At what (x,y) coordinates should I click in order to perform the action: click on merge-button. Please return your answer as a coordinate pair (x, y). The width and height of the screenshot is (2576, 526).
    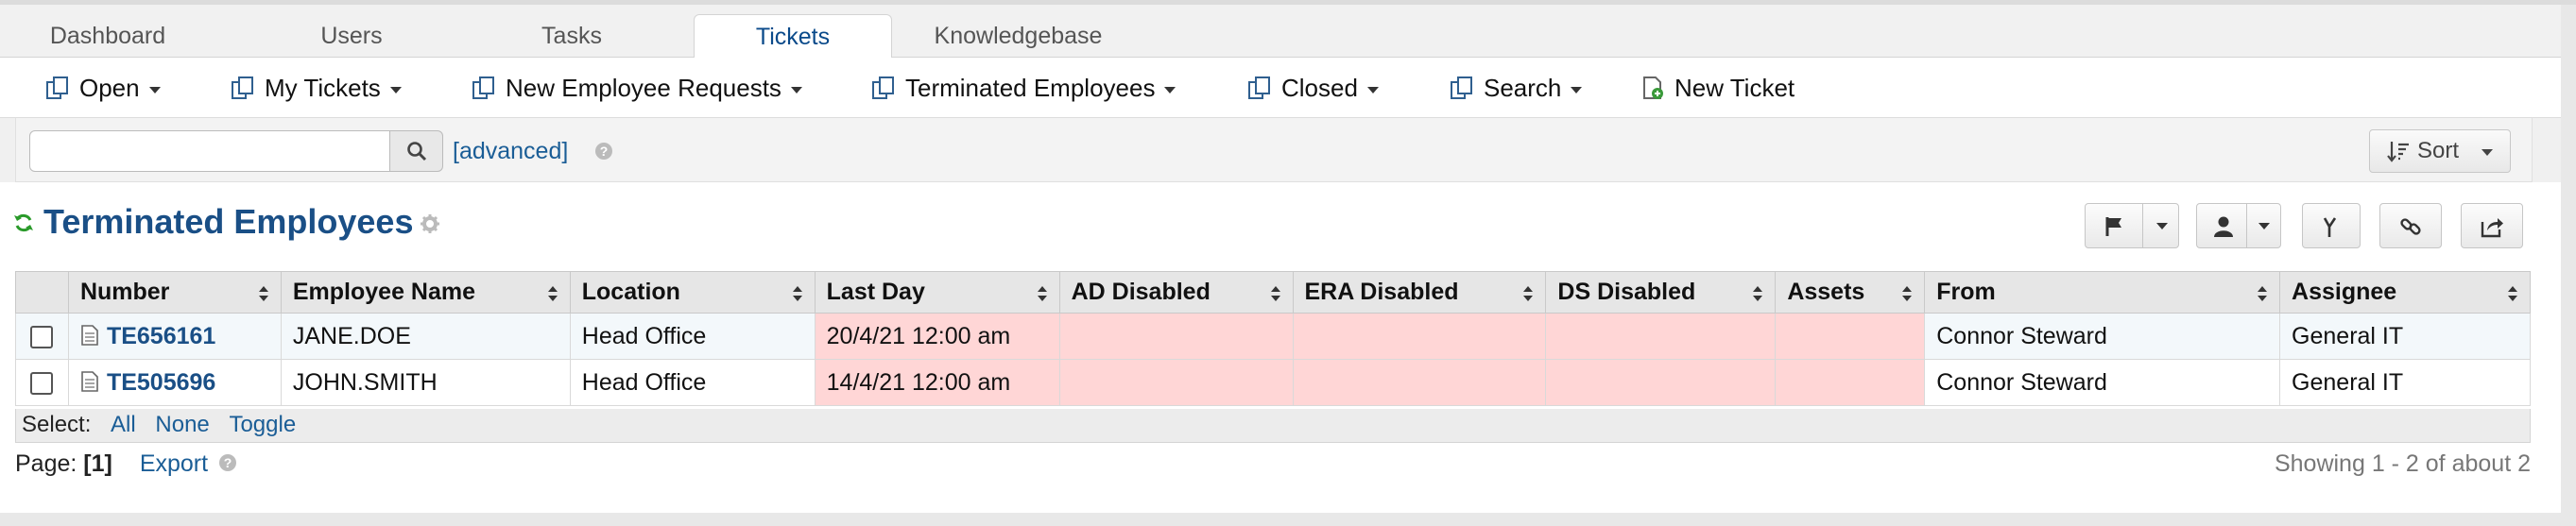
    Looking at the image, I should click on (2331, 225).